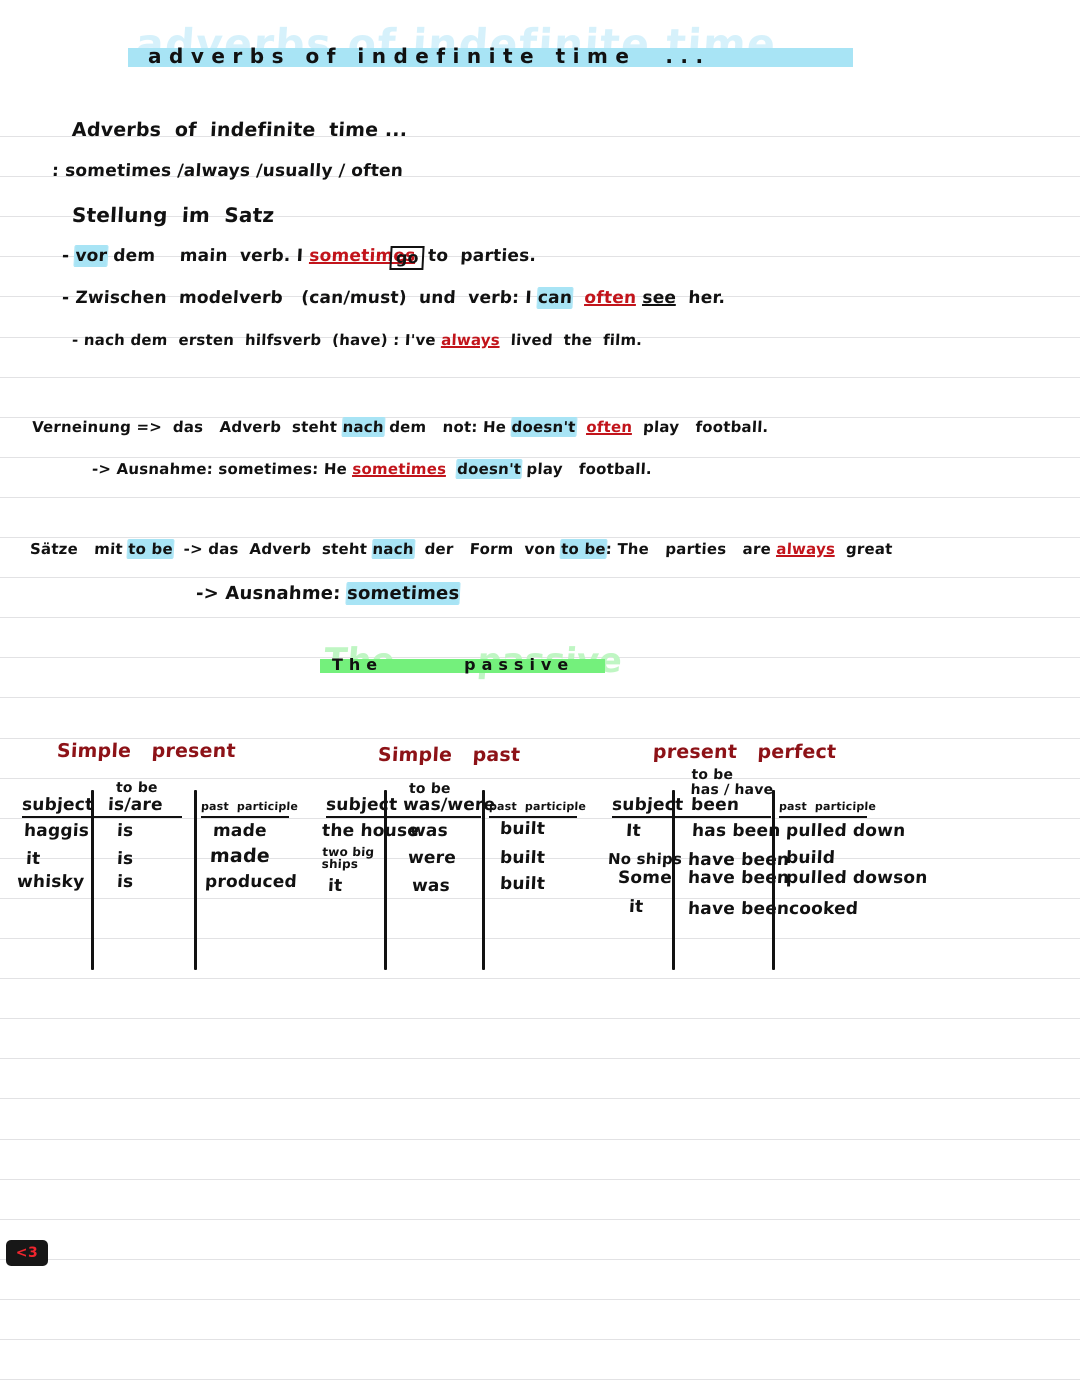 This screenshot has height=1394, width=1080. I want to click on passive-section-banner: The passive The passive, so click(472, 664).